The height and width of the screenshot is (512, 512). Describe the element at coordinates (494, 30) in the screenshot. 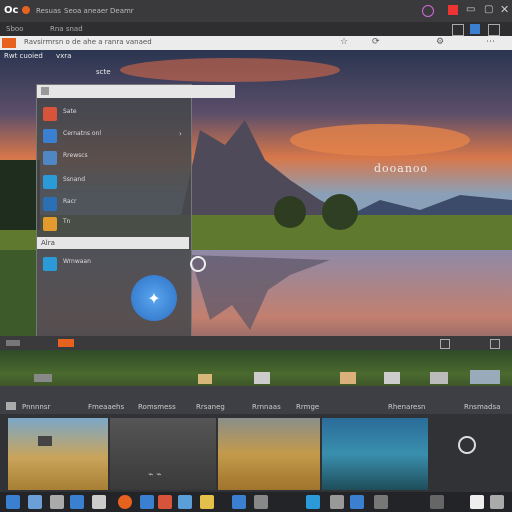

I see `menu-icon` at that location.